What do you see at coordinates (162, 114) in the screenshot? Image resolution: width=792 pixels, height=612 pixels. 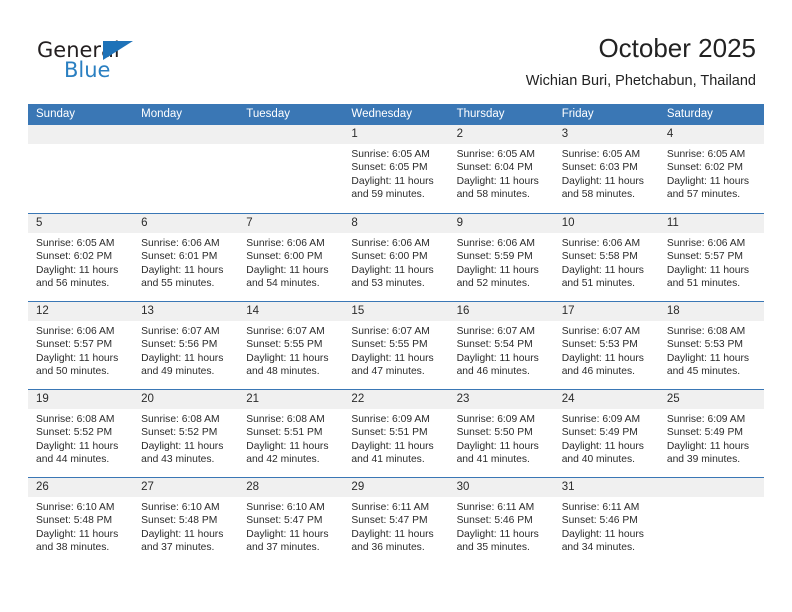 I see `day-of-week-header-monday: Monday` at bounding box center [162, 114].